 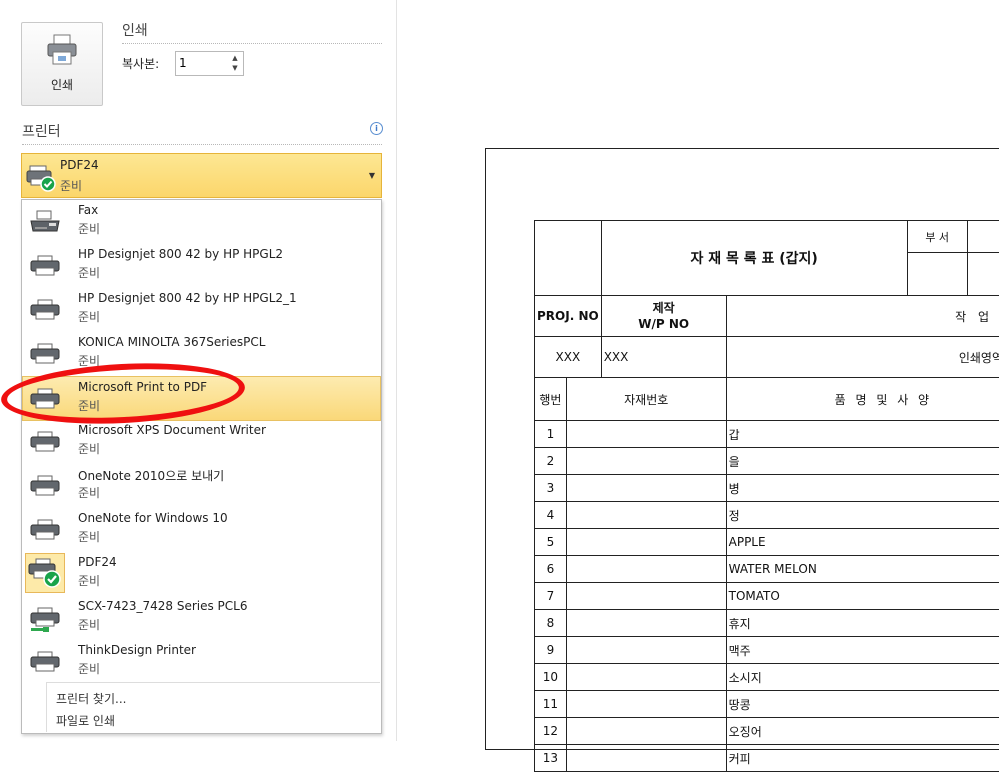 I want to click on printer-name: ThinkDesign Printer, so click(x=137, y=650).